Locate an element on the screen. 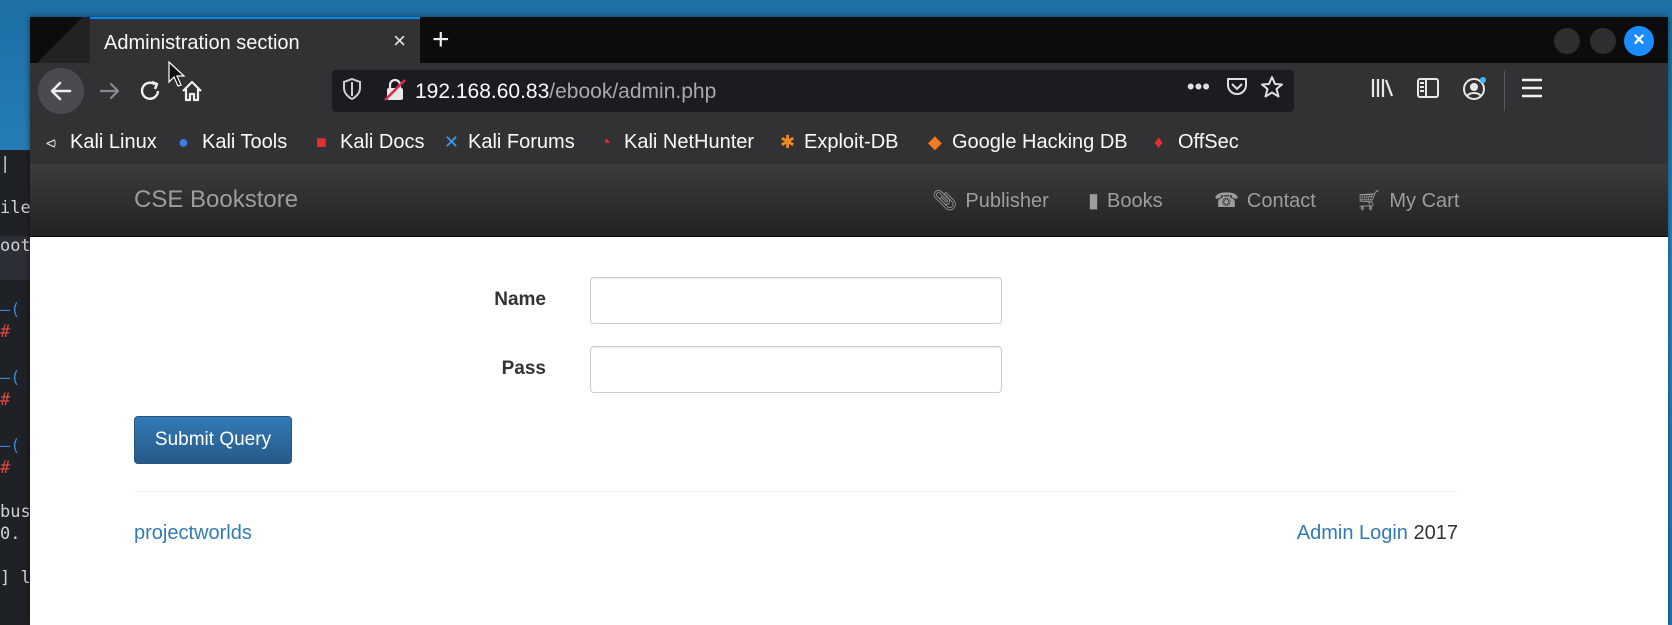 The height and width of the screenshot is (625, 1672). footer-projectworlds-link: projectworlds is located at coordinates (193, 533).